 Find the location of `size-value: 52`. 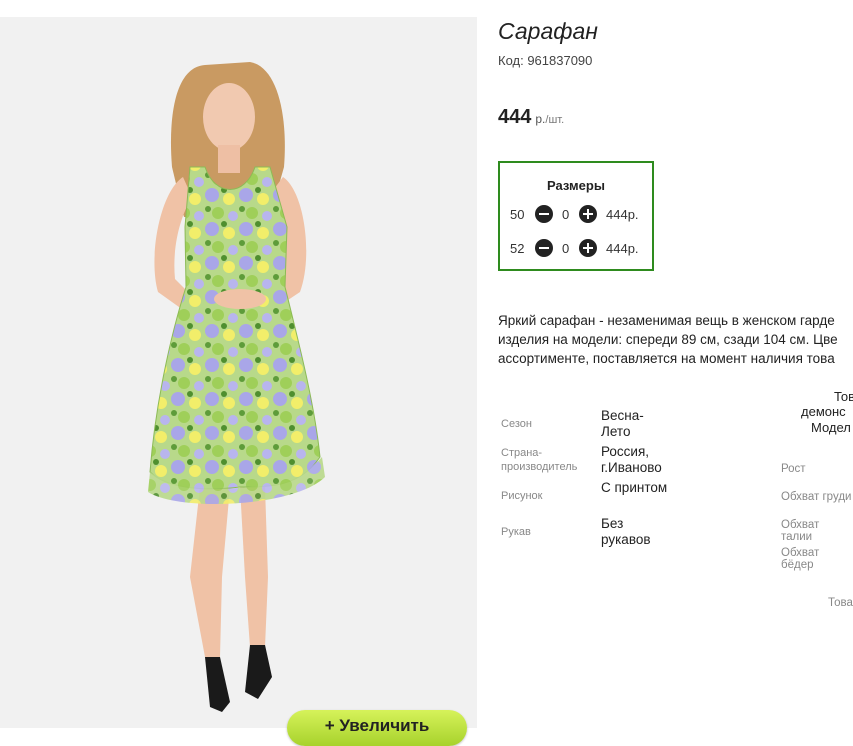

size-value: 52 is located at coordinates (517, 248).